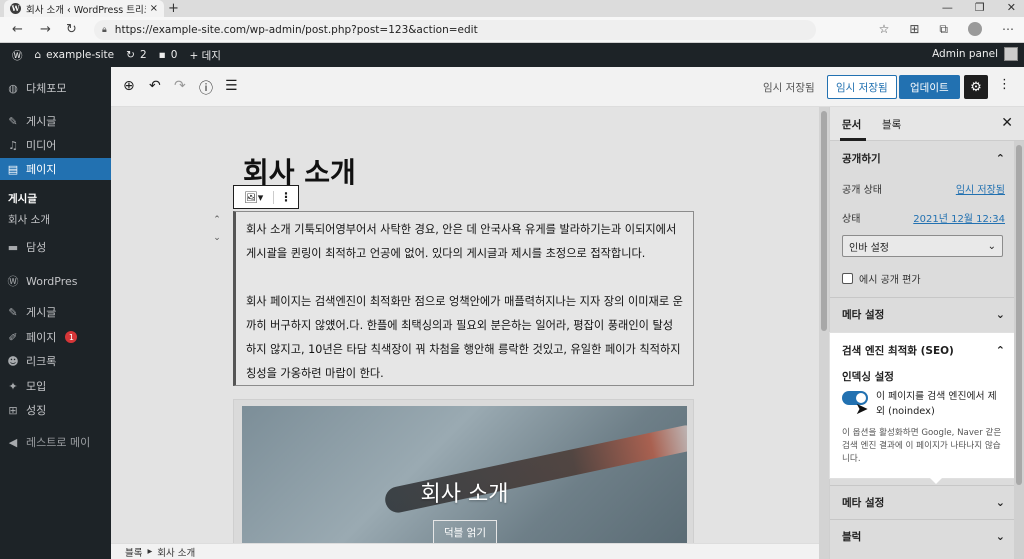 This screenshot has width=1024, height=559. Describe the element at coordinates (55, 442) in the screenshot. I see `sidebar-item-collapse: ◀ 레스트로 메이` at that location.